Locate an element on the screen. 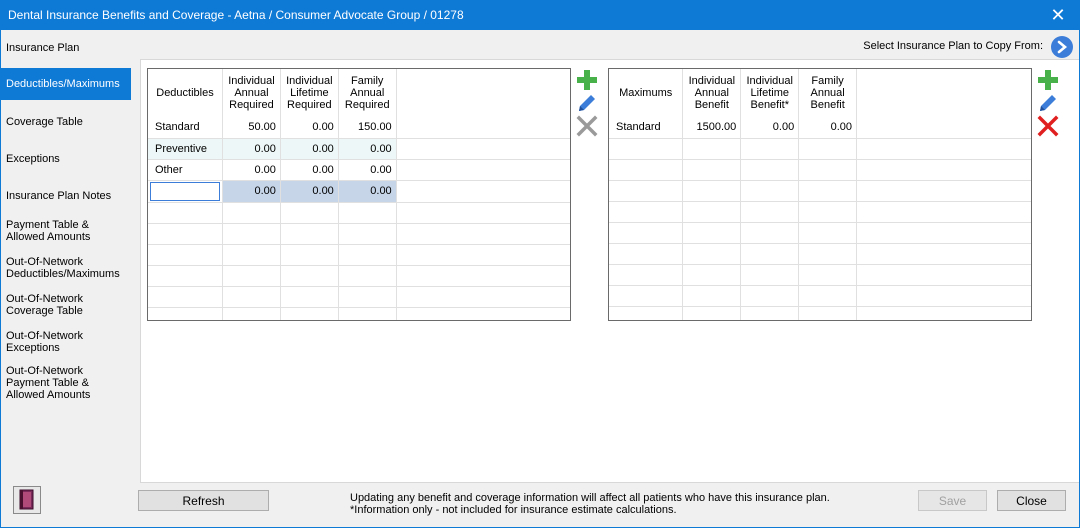 The width and height of the screenshot is (1080, 528). sidebar-item-label: Payment Table & Allowed Amounts is located at coordinates (48, 231).